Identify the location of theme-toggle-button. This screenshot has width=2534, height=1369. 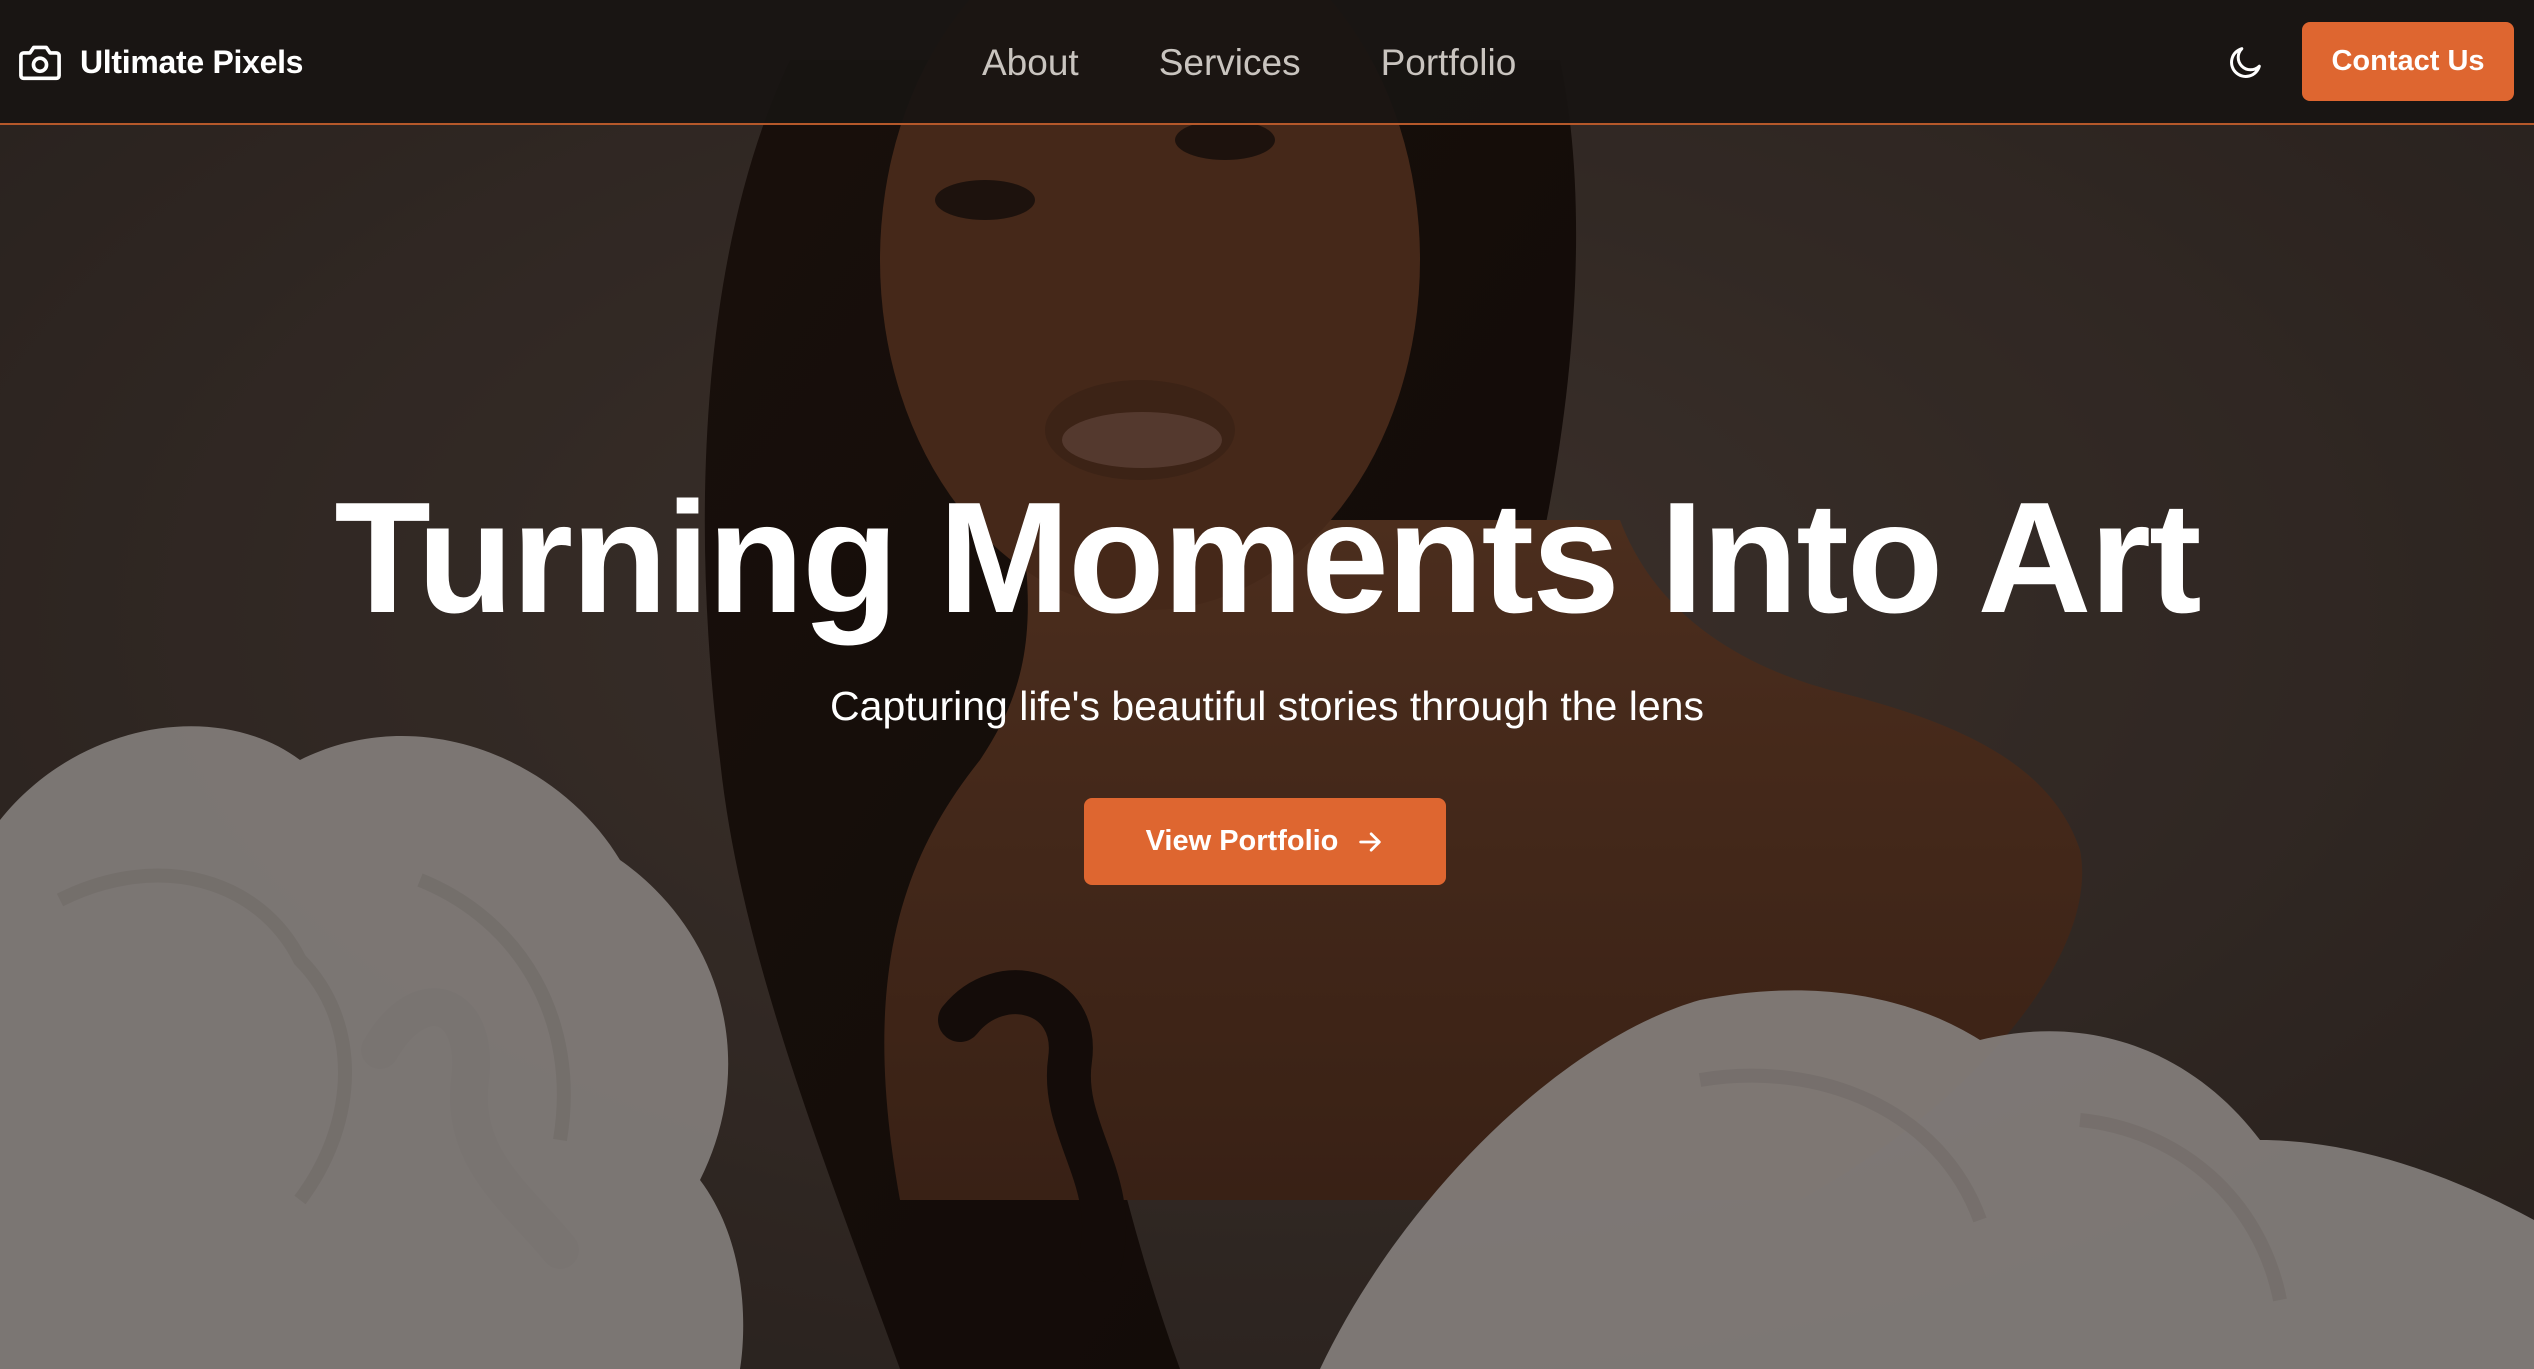
(2246, 62).